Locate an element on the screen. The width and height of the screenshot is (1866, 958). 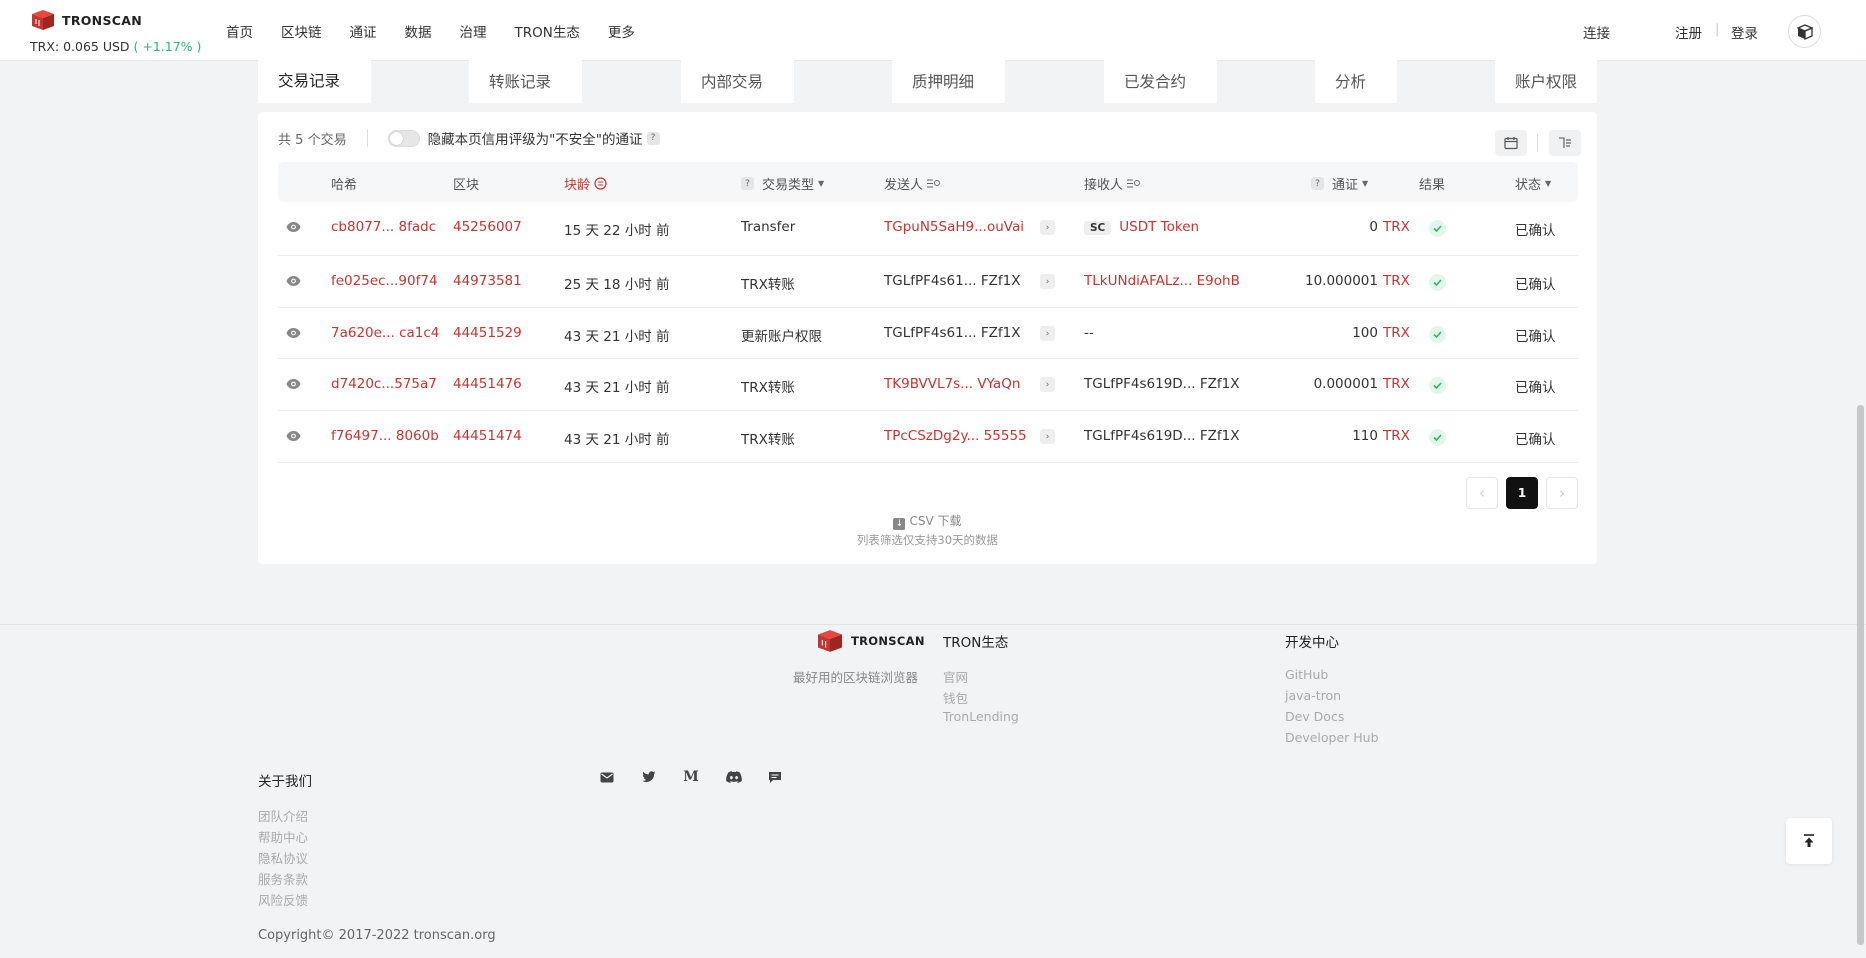
from-address: TK9BVVL7s... VYaQn is located at coordinates (952, 384).